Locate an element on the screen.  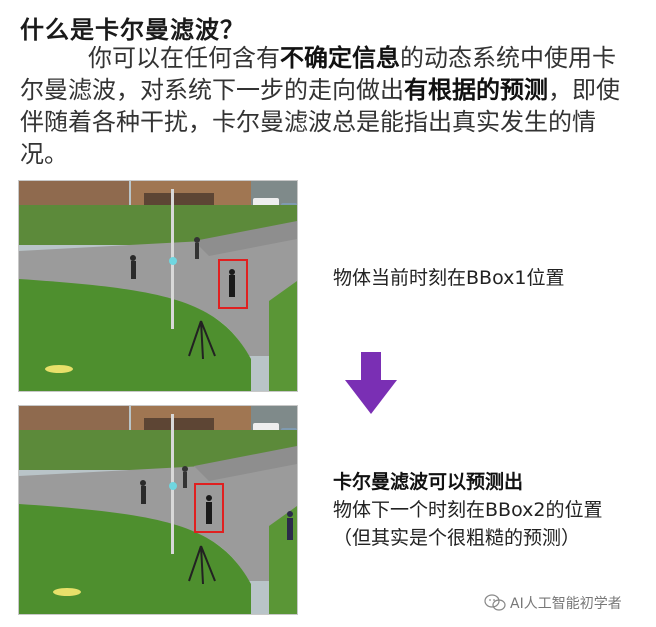
page-title: 什么是卡尔曼滤波？ is located at coordinates (132, 30).